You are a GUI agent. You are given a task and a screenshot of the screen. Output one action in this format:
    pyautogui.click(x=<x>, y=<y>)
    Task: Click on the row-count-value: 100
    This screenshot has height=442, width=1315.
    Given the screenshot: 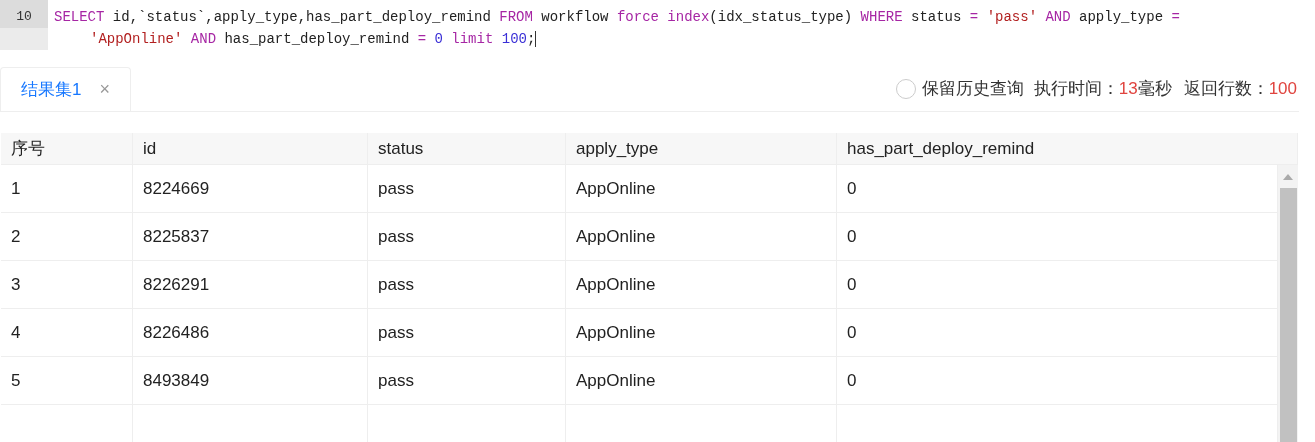 What is the action you would take?
    pyautogui.click(x=1282, y=89)
    